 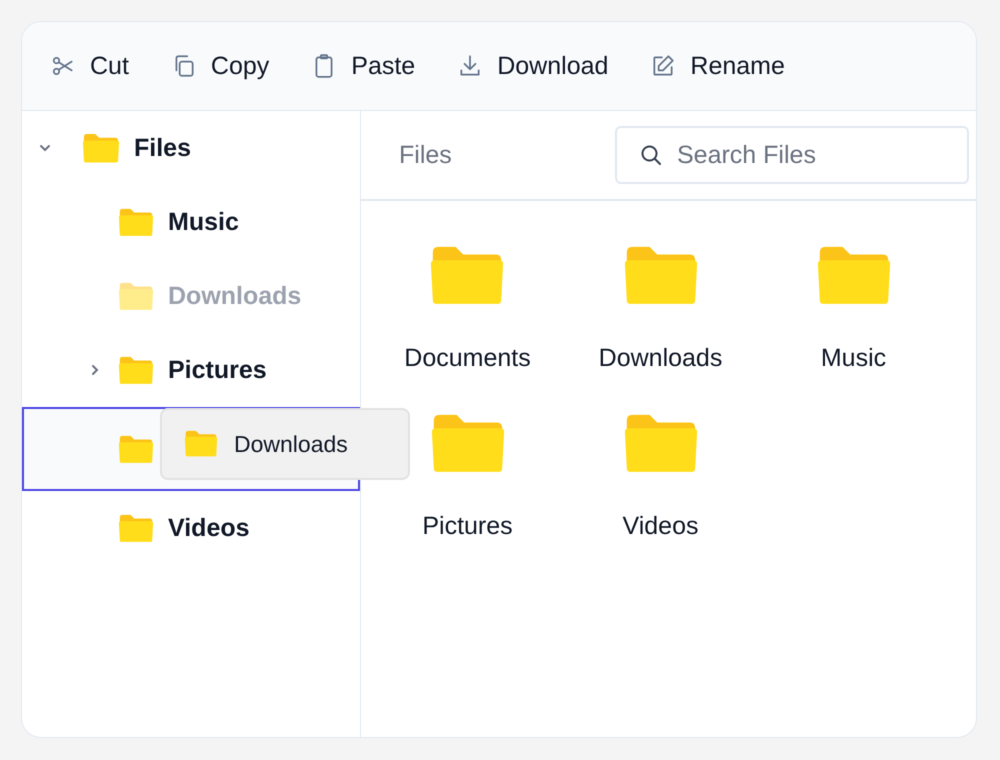 What do you see at coordinates (807, 155) in the screenshot?
I see `search-input: Search Files` at bounding box center [807, 155].